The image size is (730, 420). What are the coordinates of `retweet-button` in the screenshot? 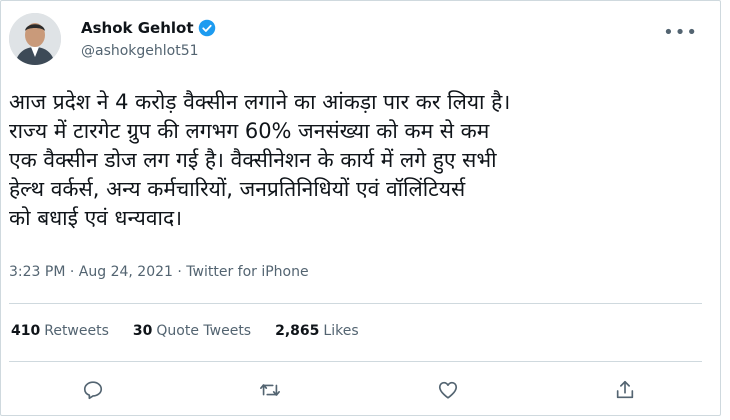 It's located at (270, 390).